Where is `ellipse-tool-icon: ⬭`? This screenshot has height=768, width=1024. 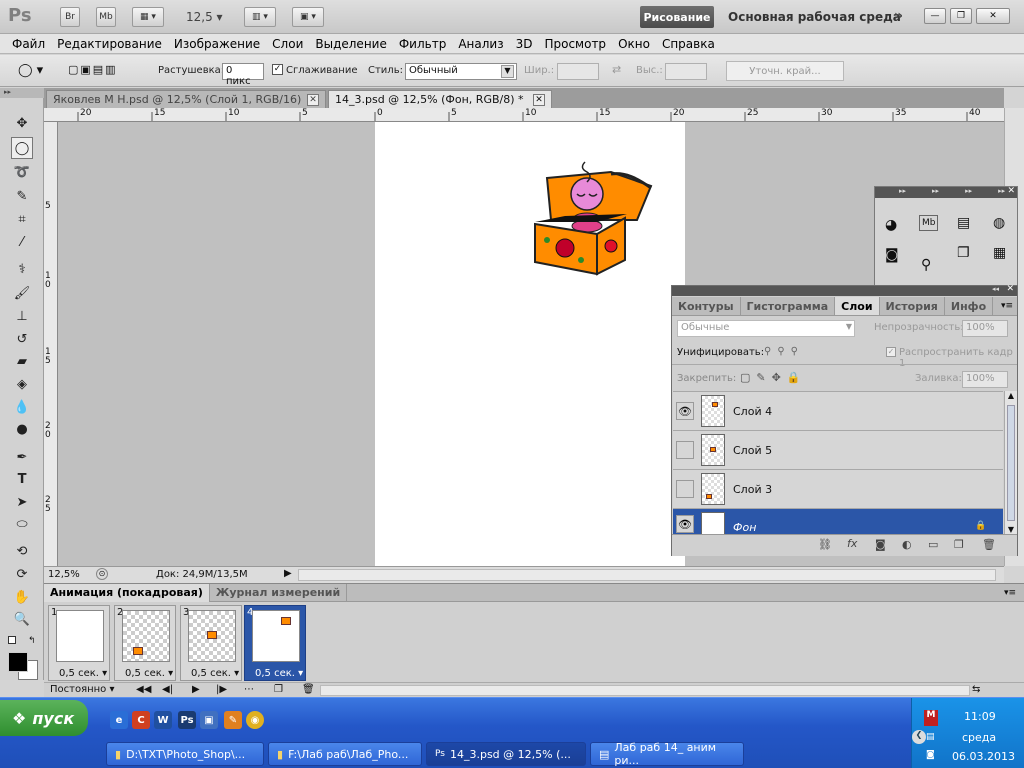 ellipse-tool-icon: ⬭ is located at coordinates (22, 524).